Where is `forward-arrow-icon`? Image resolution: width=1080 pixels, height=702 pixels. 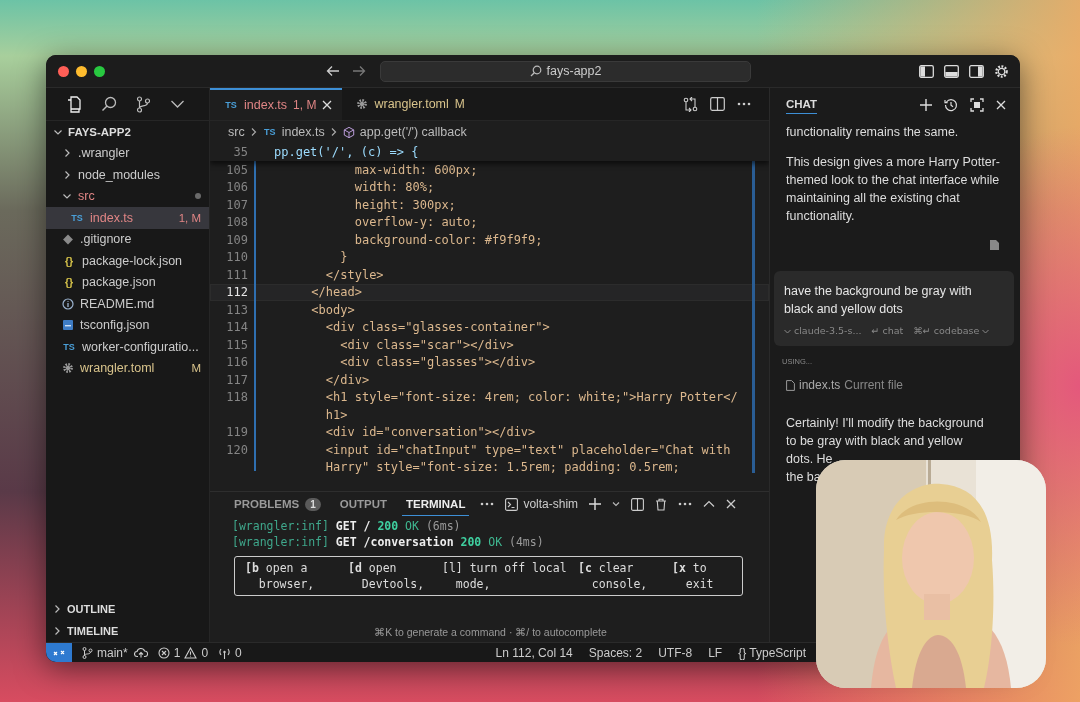
forward-arrow-icon is located at coordinates (359, 71).